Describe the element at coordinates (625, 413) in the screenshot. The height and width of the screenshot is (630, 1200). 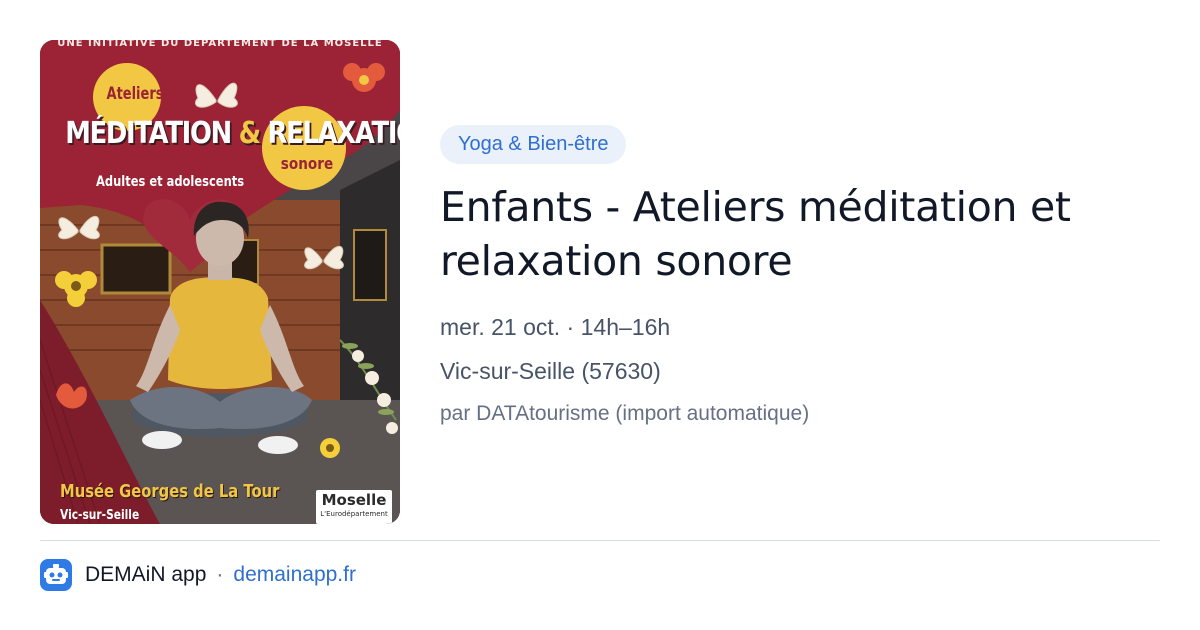
I see `event-source: par DATAtourisme (import automatique)` at that location.